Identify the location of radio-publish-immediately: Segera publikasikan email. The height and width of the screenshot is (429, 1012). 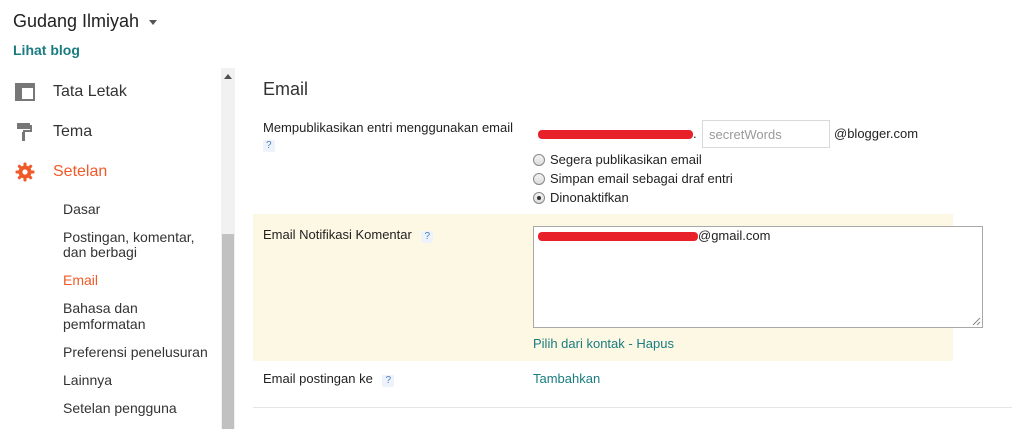
(617, 159).